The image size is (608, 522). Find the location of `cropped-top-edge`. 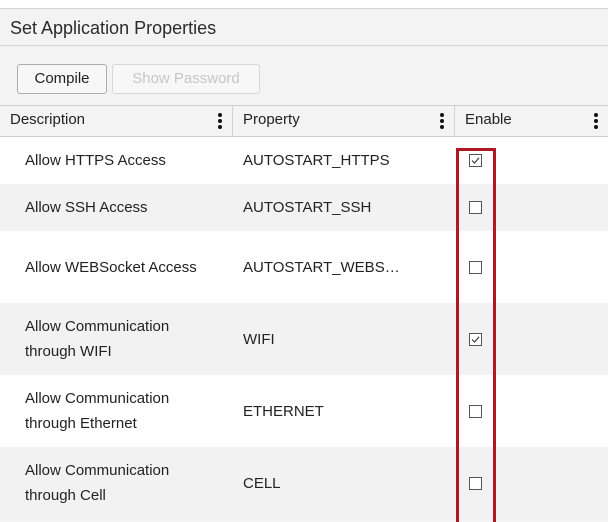

cropped-top-edge is located at coordinates (304, 4).